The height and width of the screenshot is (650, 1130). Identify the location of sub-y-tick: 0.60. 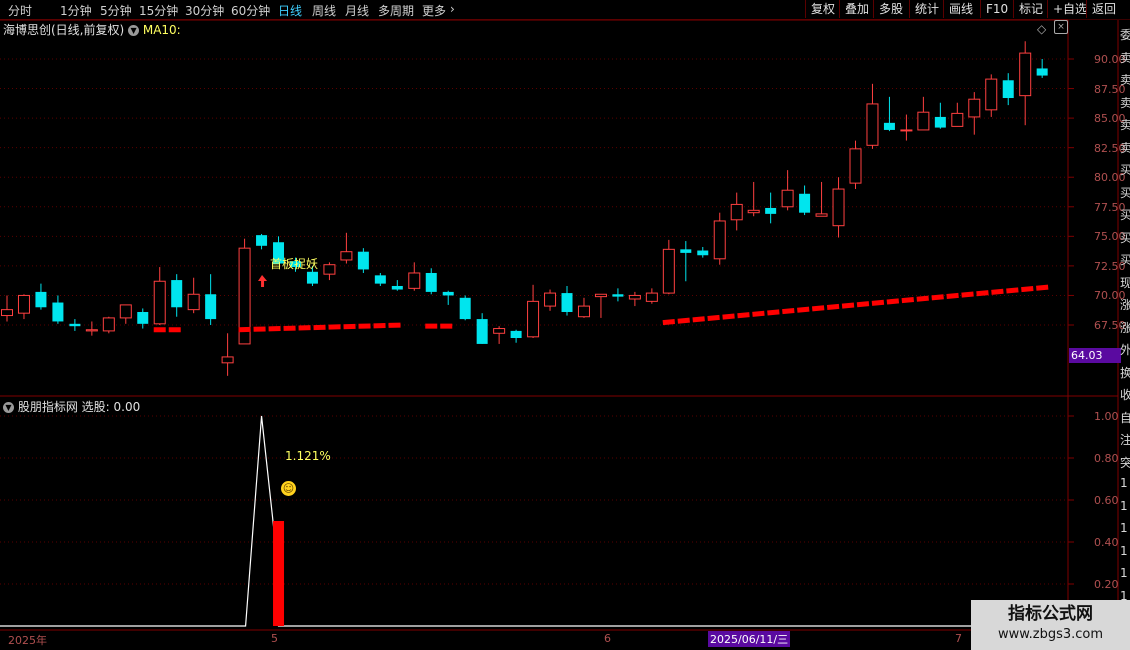
(1106, 500).